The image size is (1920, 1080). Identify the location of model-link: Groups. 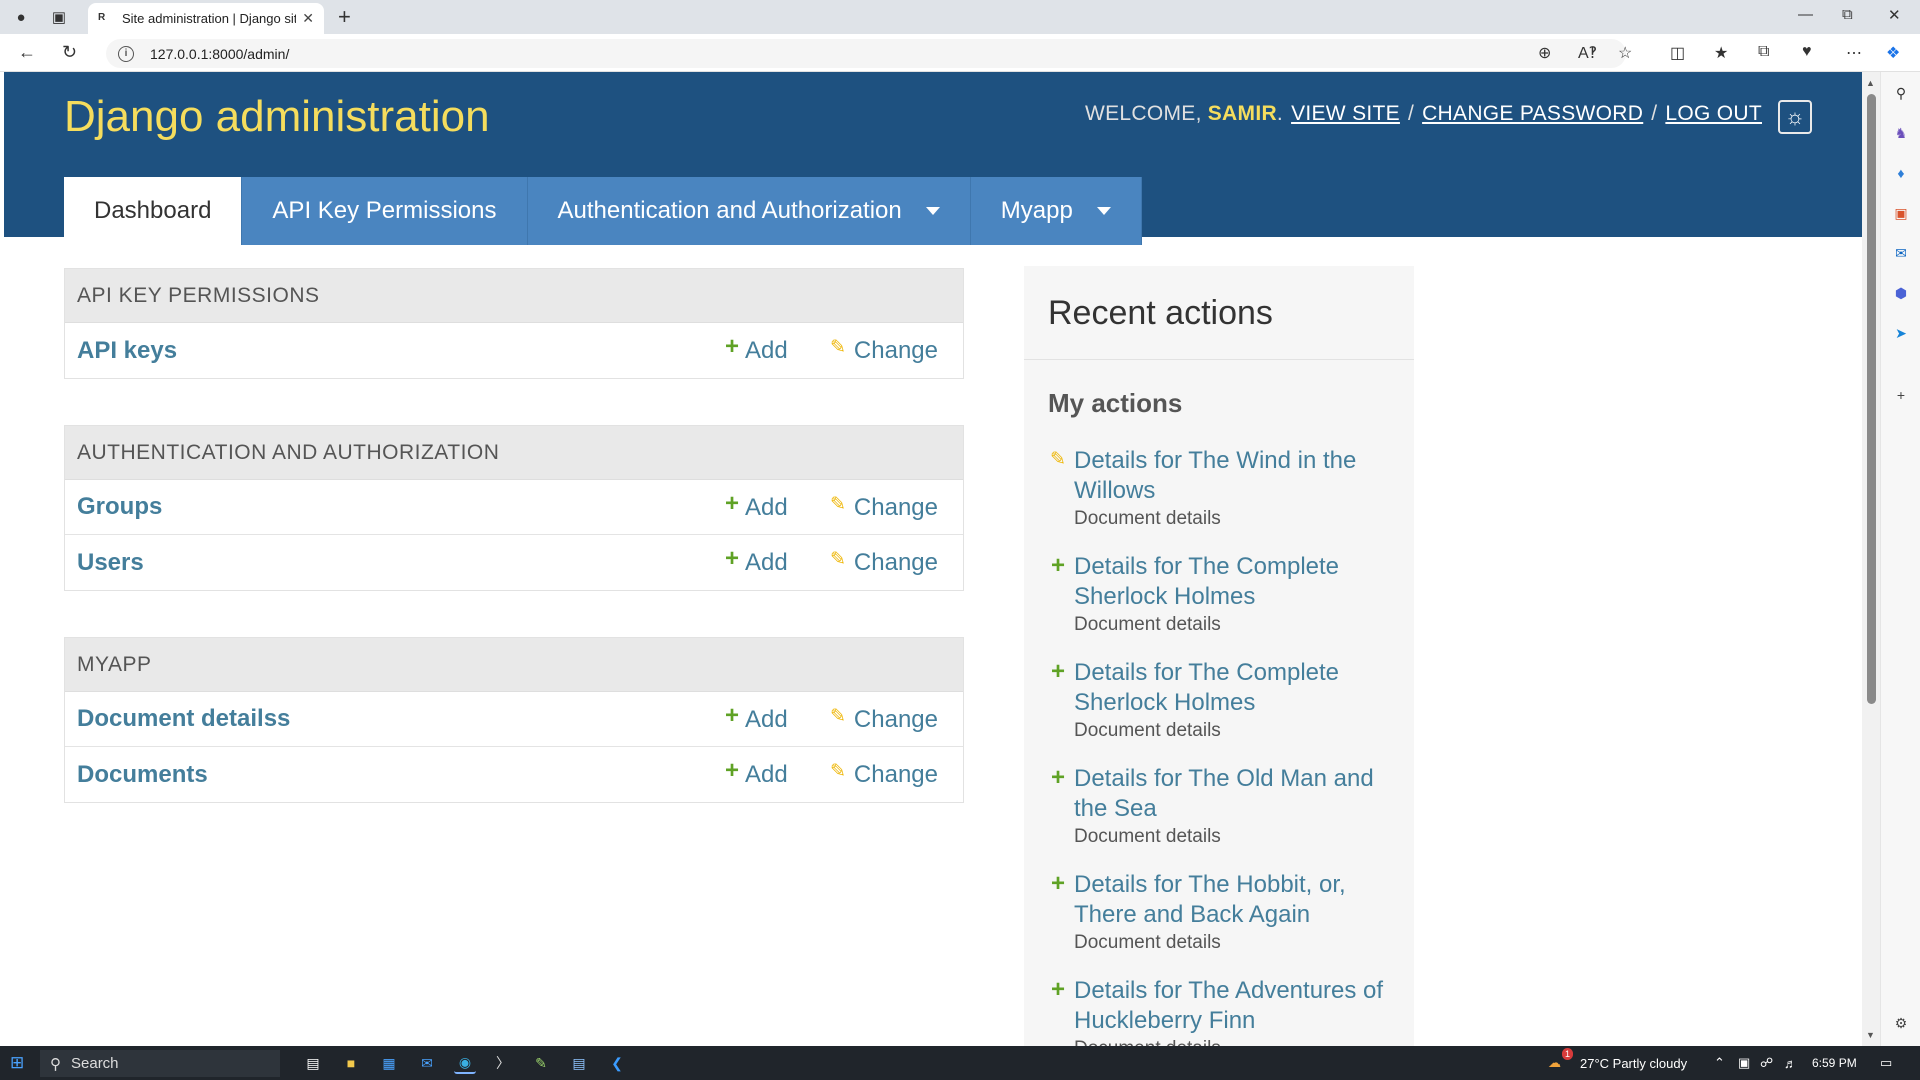
(119, 507).